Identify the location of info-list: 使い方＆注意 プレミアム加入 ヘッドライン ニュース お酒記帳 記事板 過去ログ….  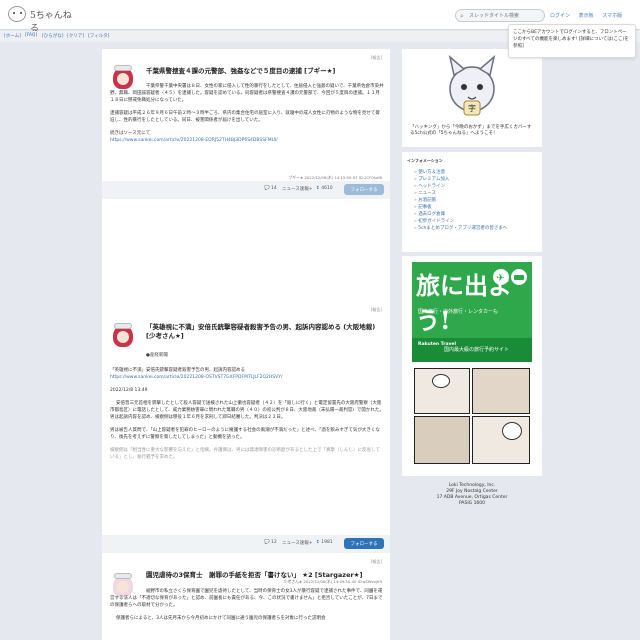
(460, 200).